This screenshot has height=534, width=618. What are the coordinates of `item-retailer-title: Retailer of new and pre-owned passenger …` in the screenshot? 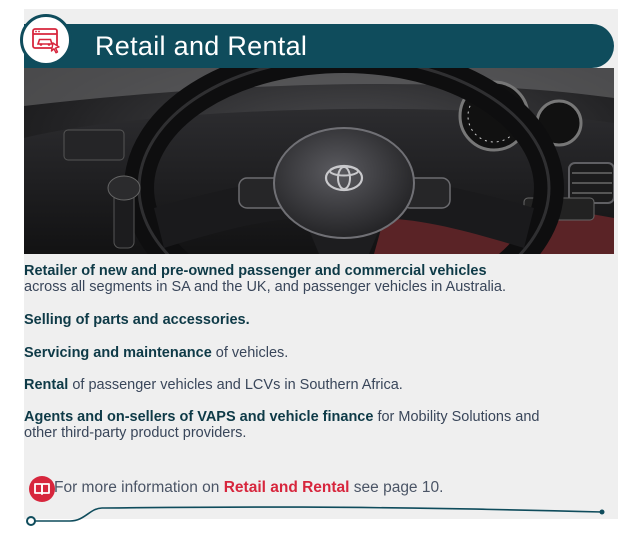 It's located at (255, 271).